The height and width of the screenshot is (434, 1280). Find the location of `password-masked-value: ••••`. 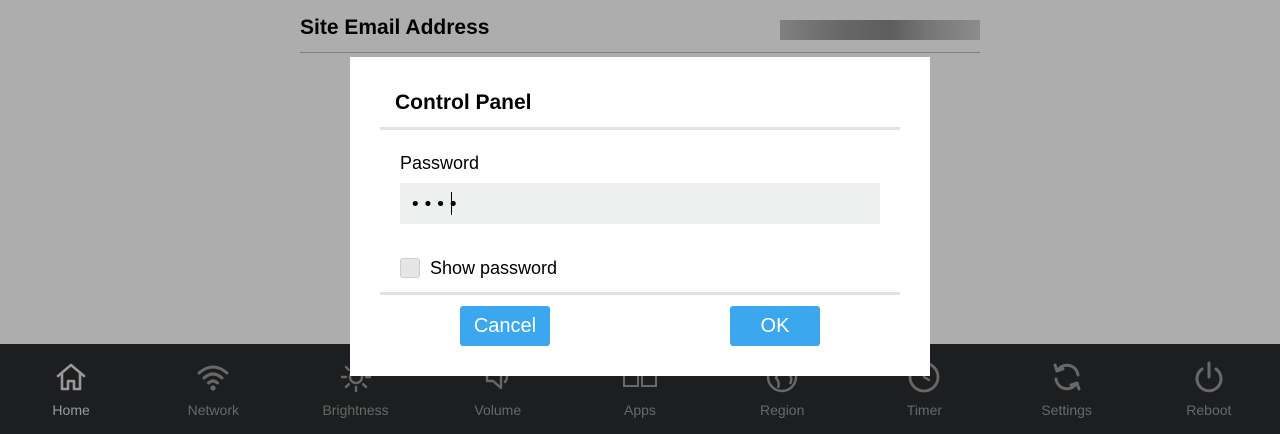

password-masked-value: •••• is located at coordinates (435, 204).